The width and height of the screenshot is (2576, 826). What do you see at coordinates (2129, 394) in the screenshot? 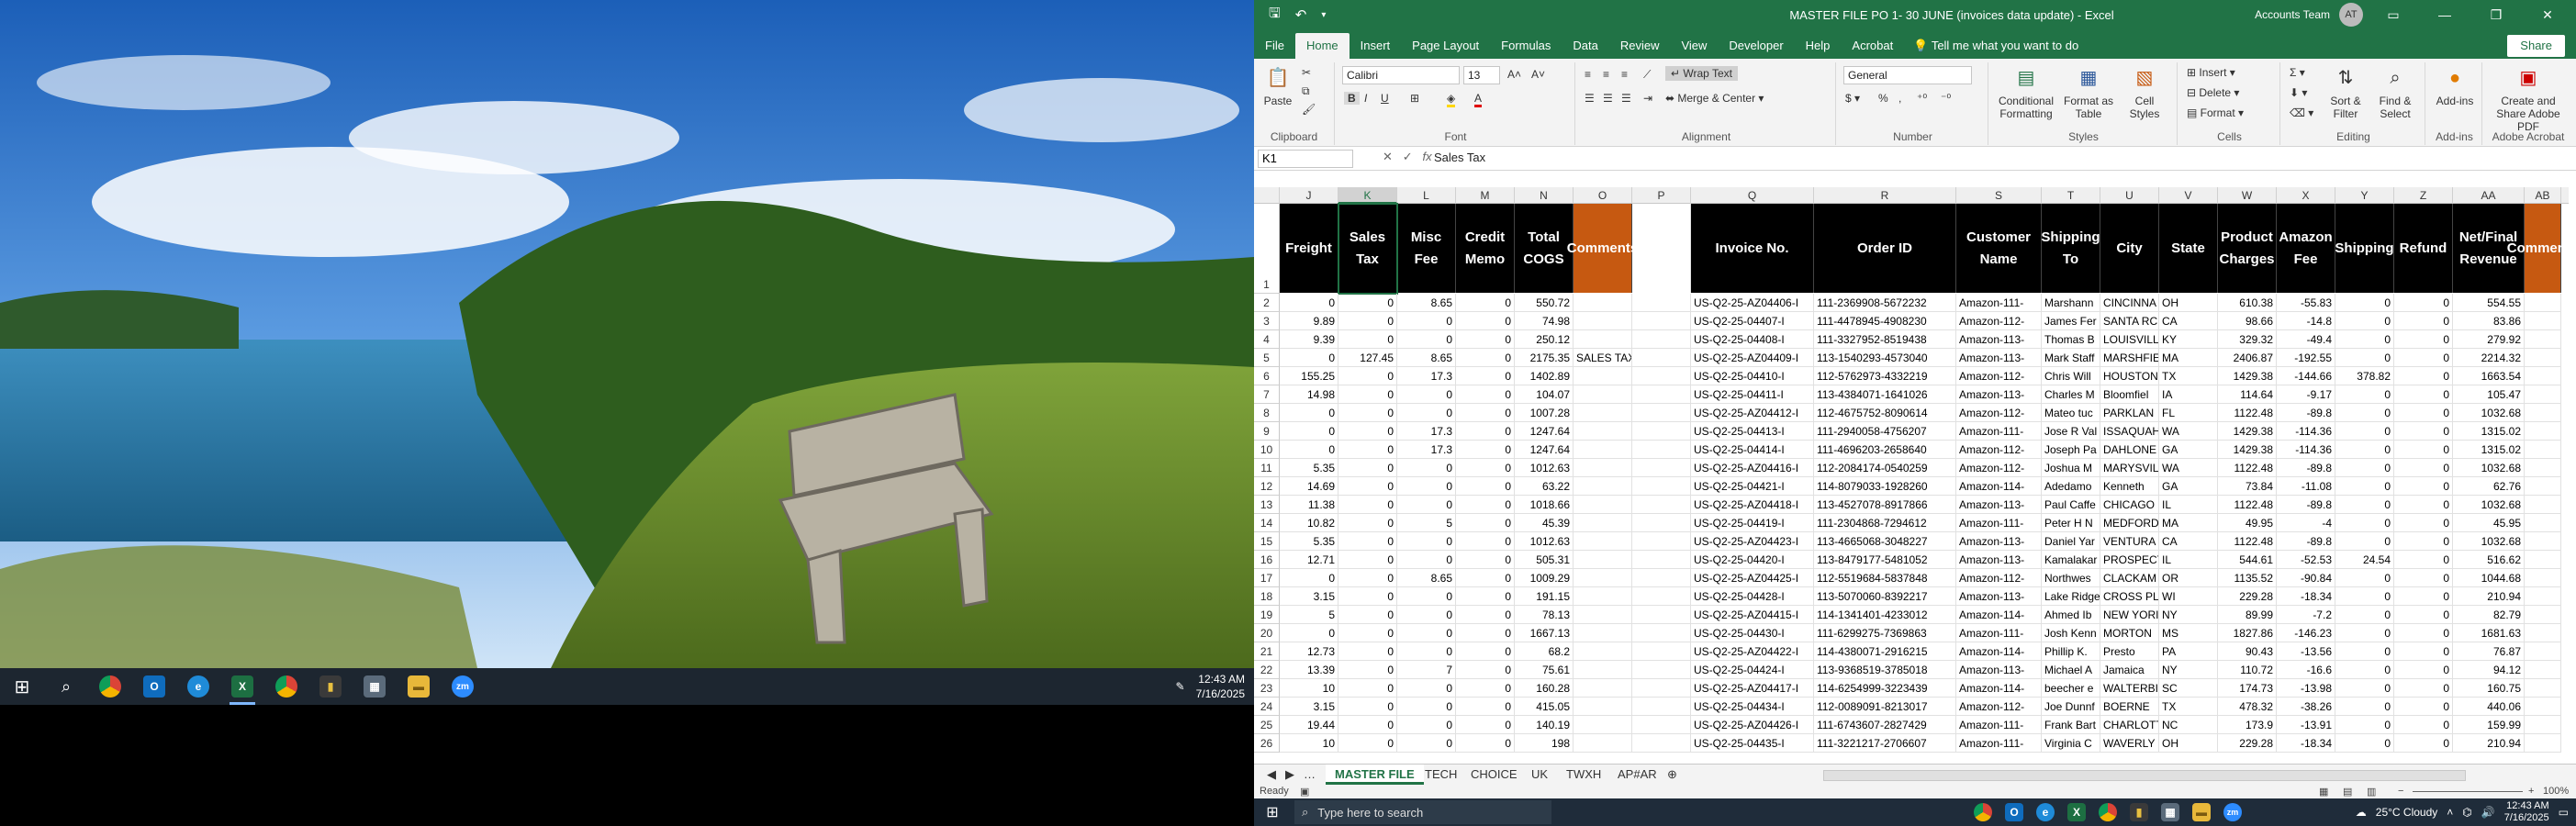
I see `cell: Bloomfiel` at bounding box center [2129, 394].